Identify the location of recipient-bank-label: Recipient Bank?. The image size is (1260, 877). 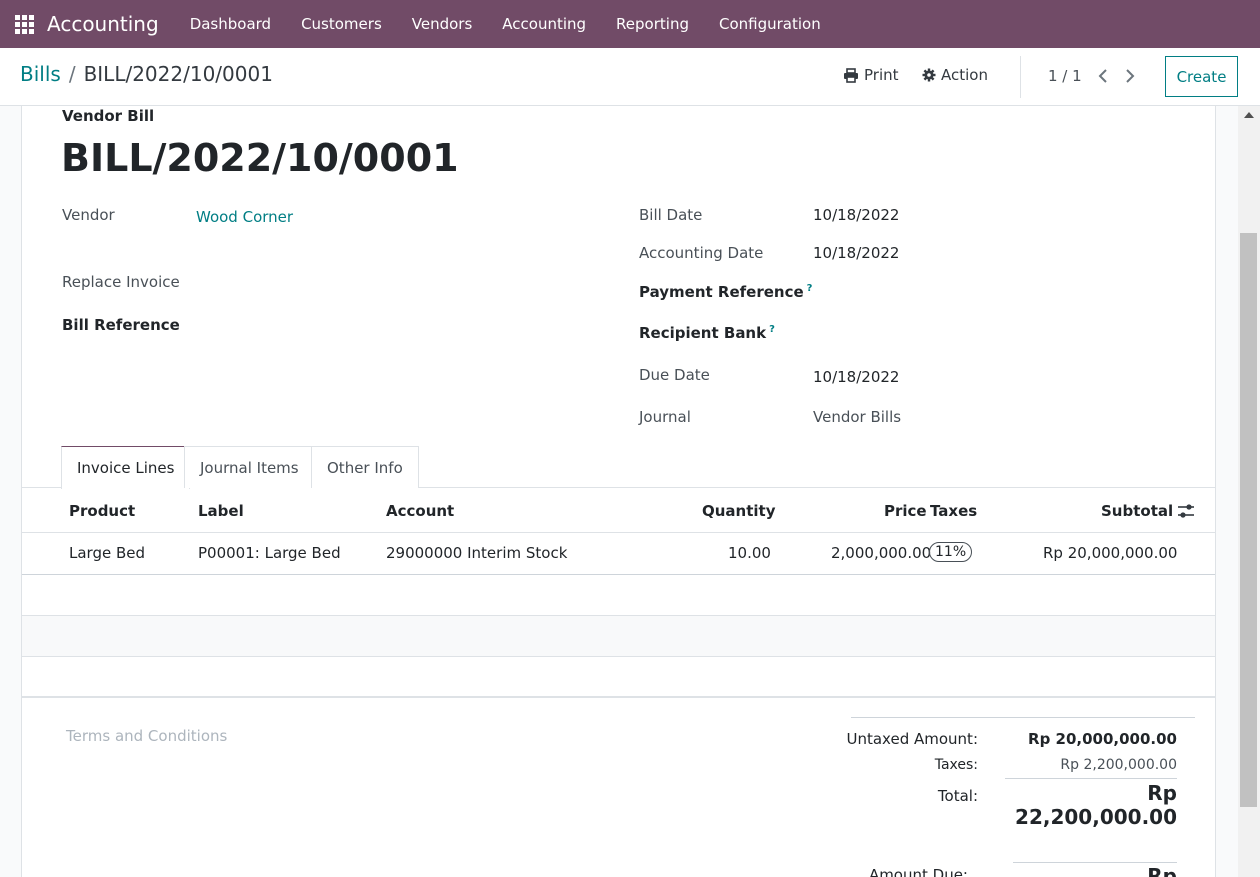
(707, 333).